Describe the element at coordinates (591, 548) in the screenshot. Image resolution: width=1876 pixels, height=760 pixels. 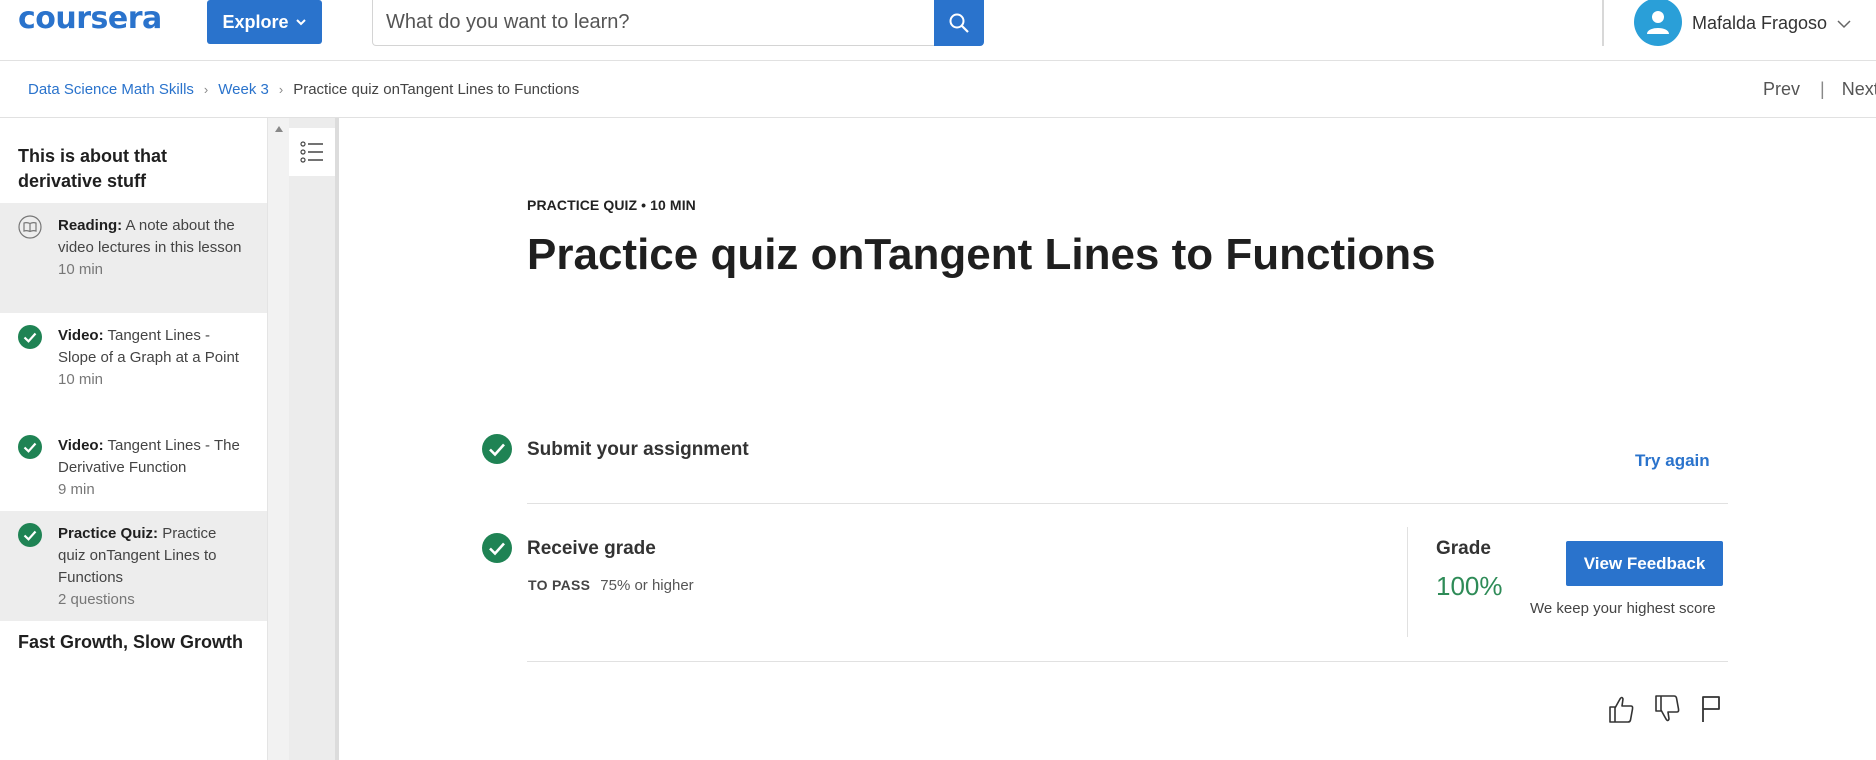
I see `receive-grade-label: Receive grade` at that location.